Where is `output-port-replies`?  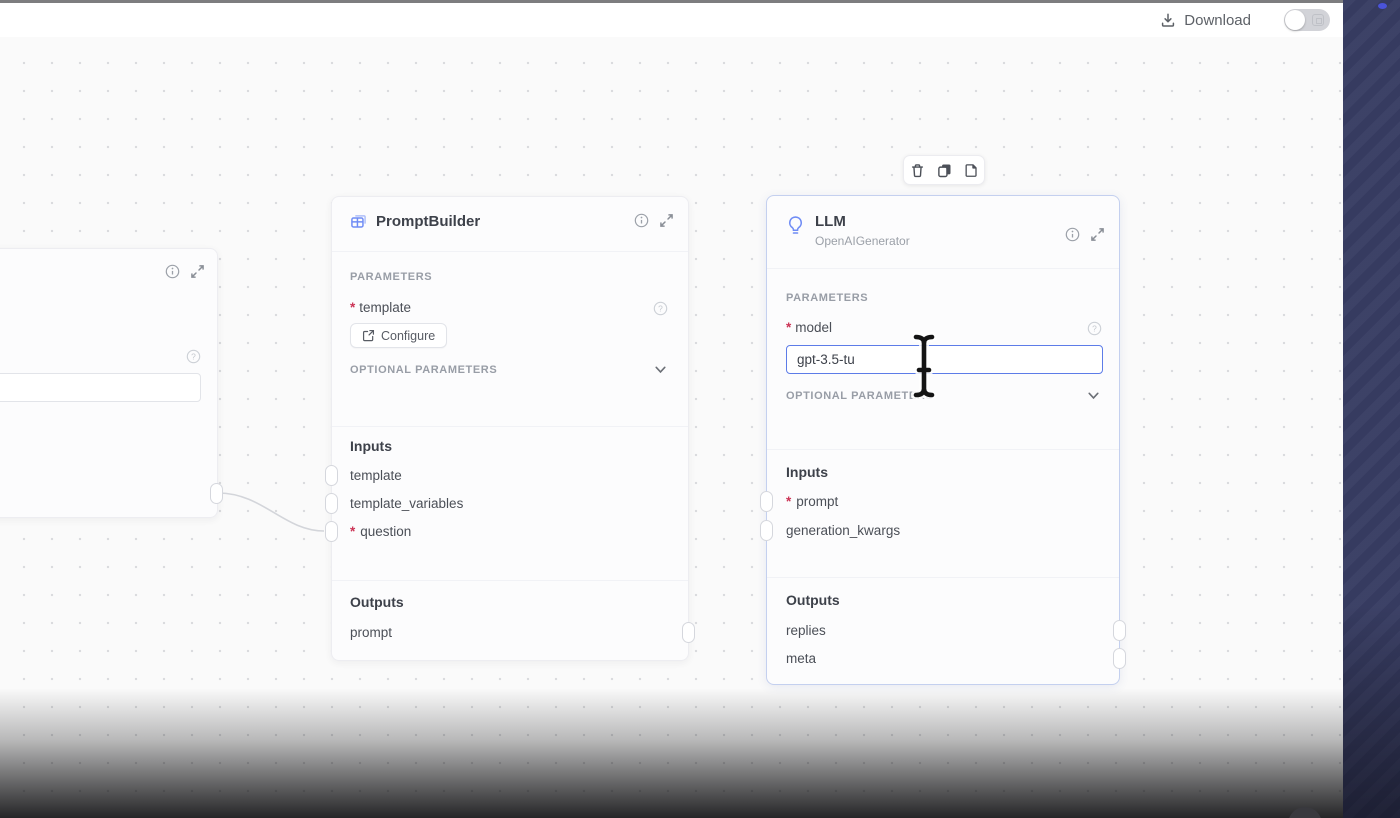 output-port-replies is located at coordinates (1119, 630).